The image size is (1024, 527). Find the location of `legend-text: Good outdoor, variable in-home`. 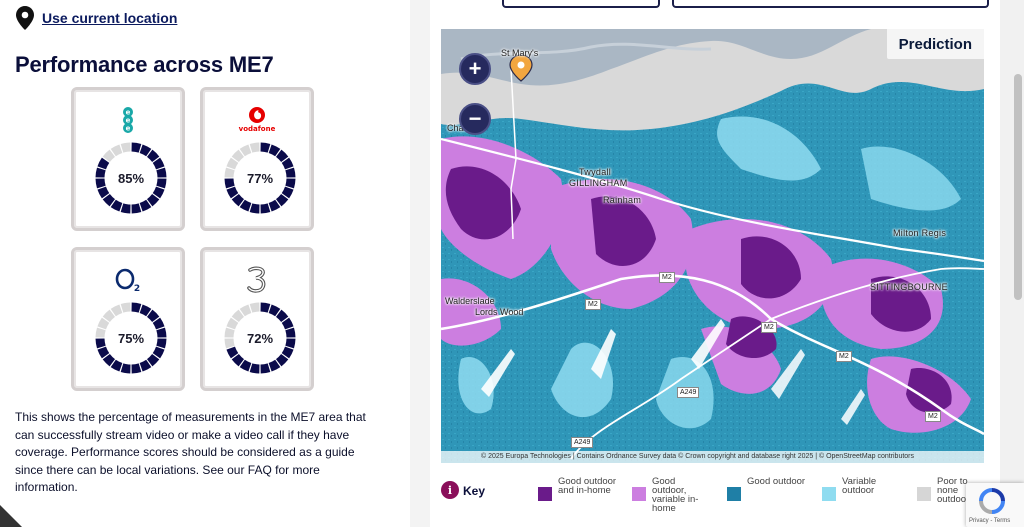

legend-text: Good outdoor, variable in-home is located at coordinates (675, 495).